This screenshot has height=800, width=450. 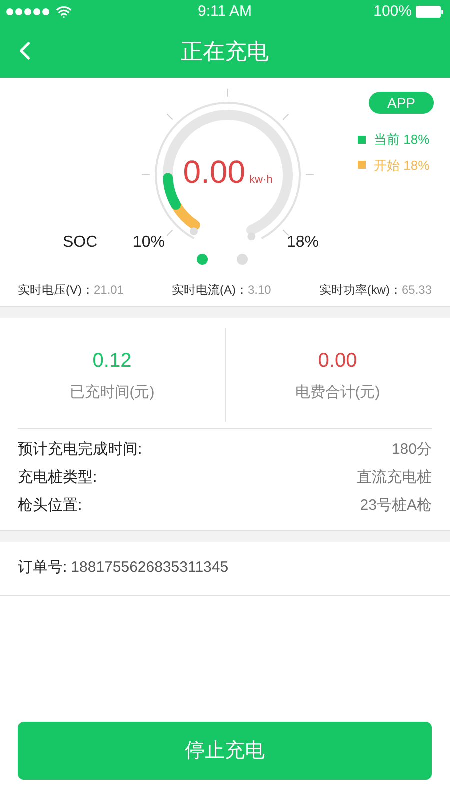 What do you see at coordinates (303, 243) in the screenshot?
I see `end-percent: 18%` at bounding box center [303, 243].